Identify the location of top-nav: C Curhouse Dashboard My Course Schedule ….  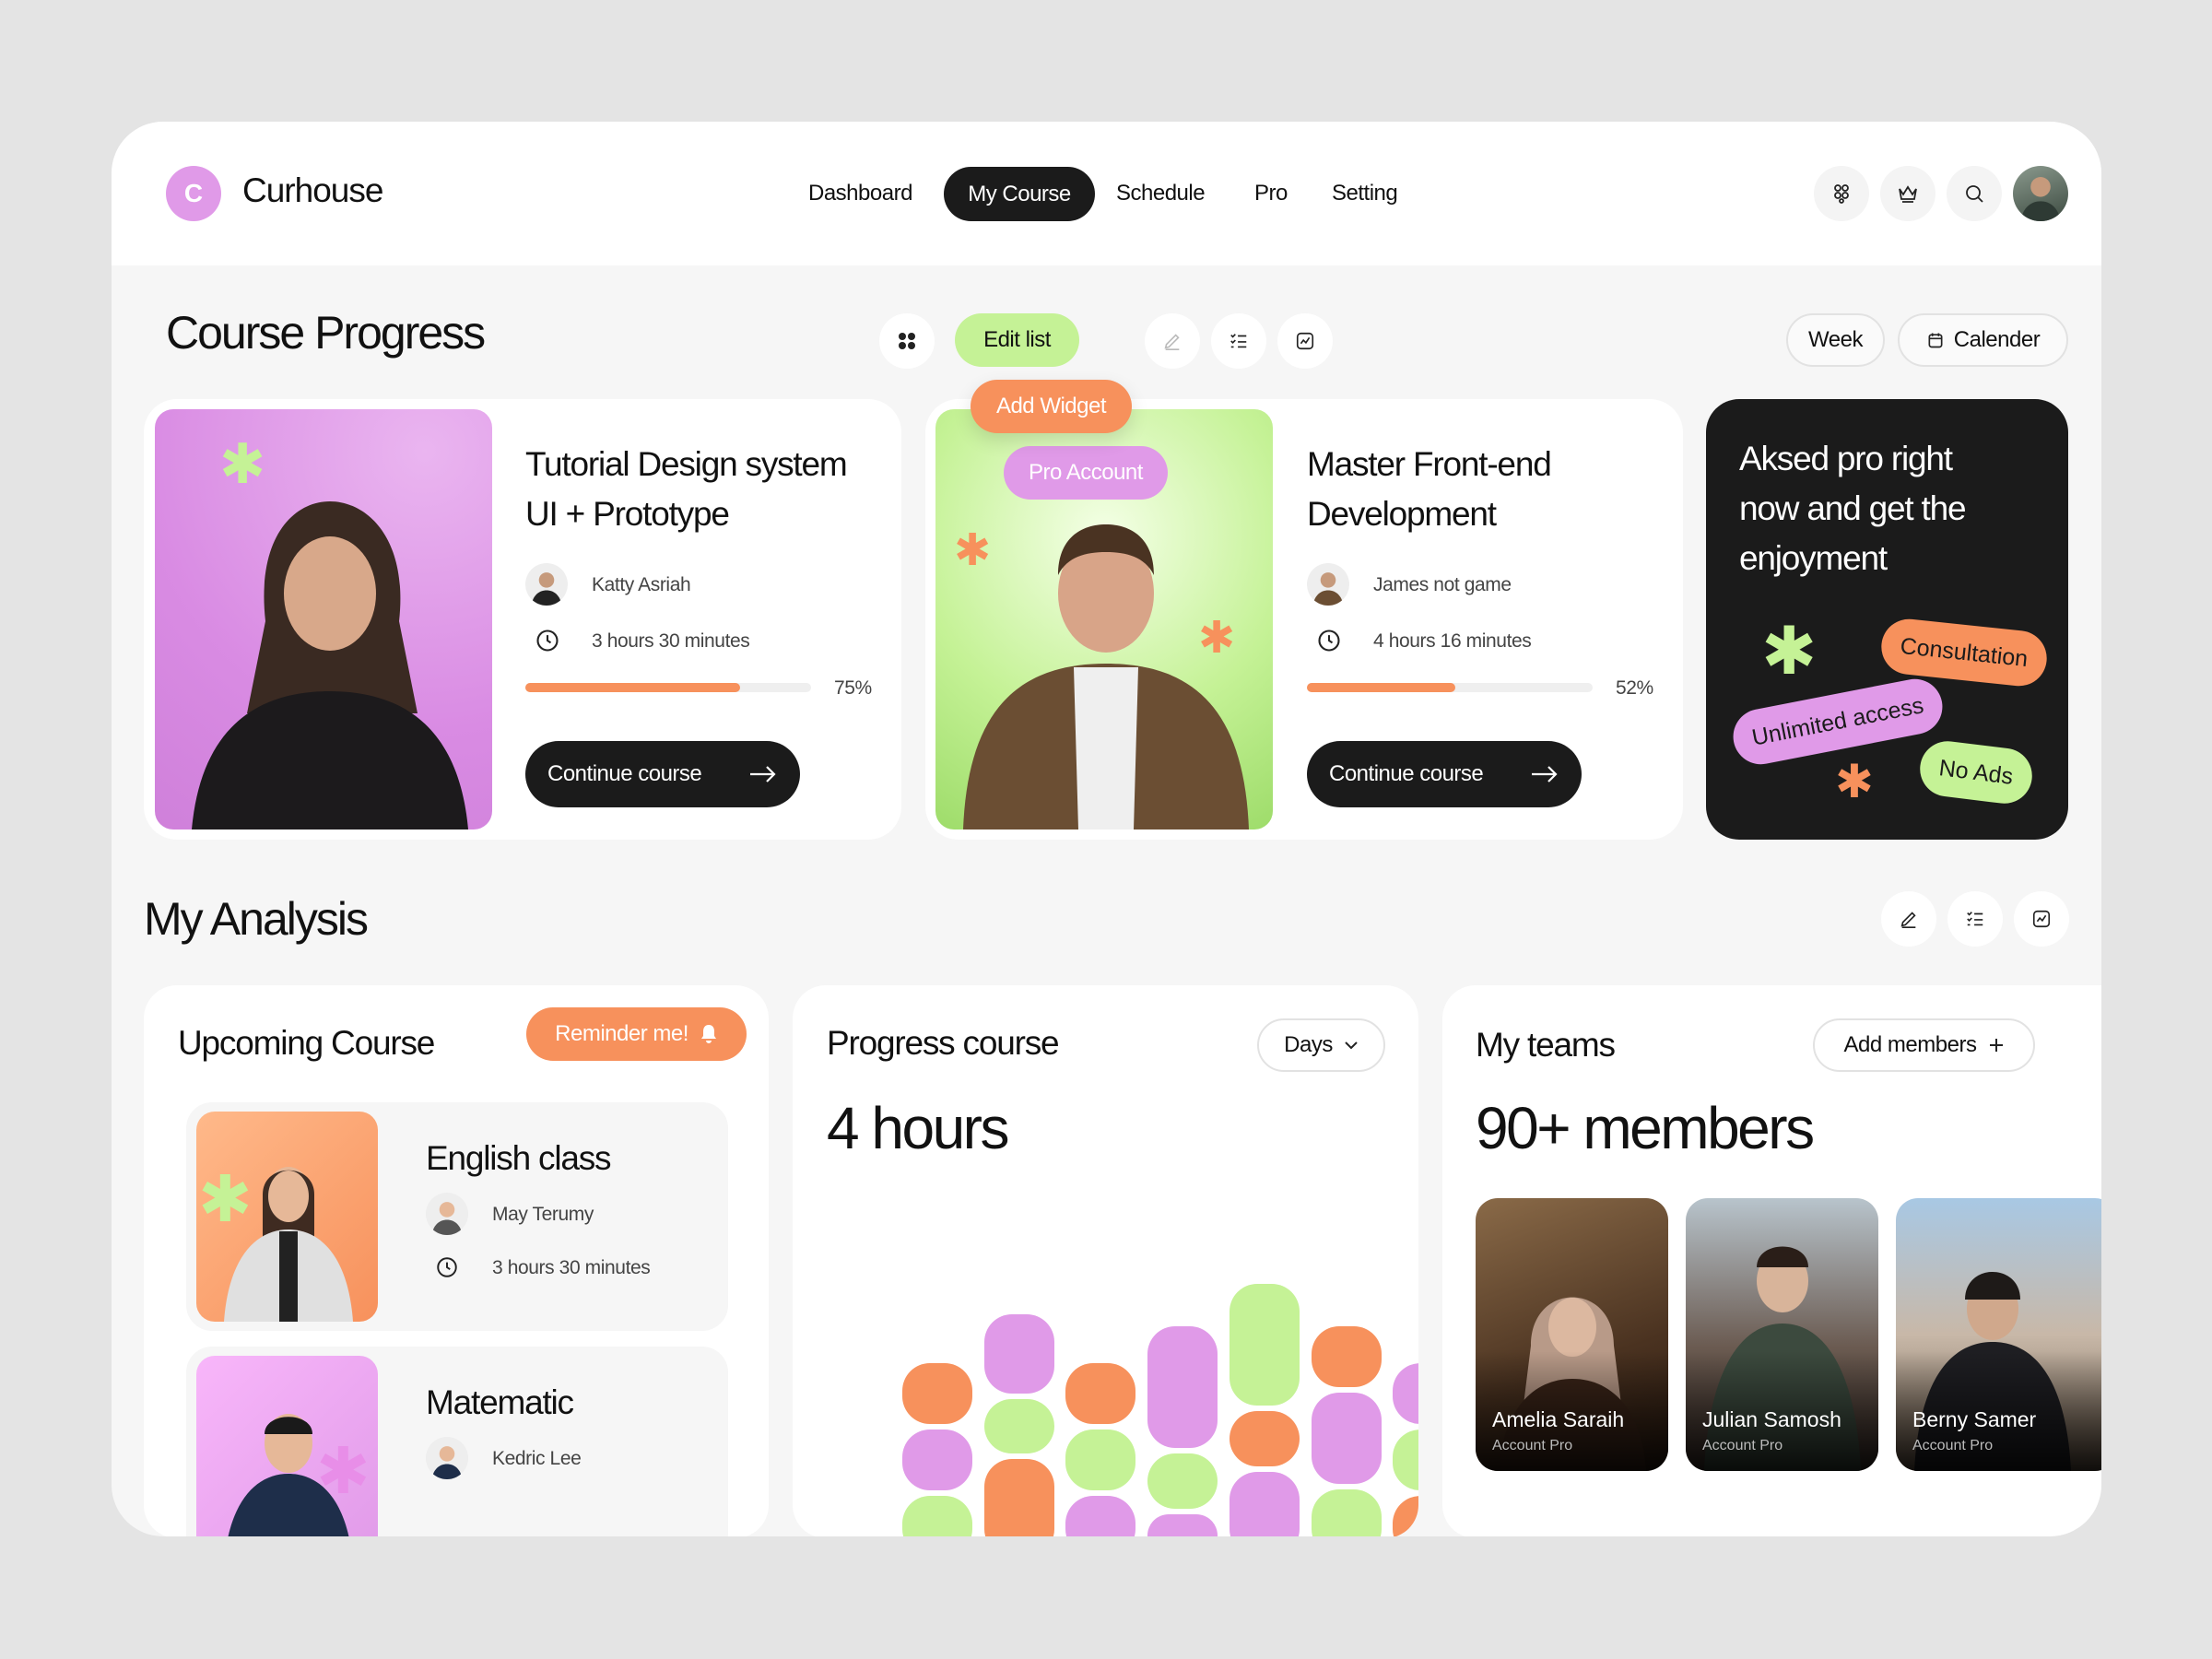
(1106, 193).